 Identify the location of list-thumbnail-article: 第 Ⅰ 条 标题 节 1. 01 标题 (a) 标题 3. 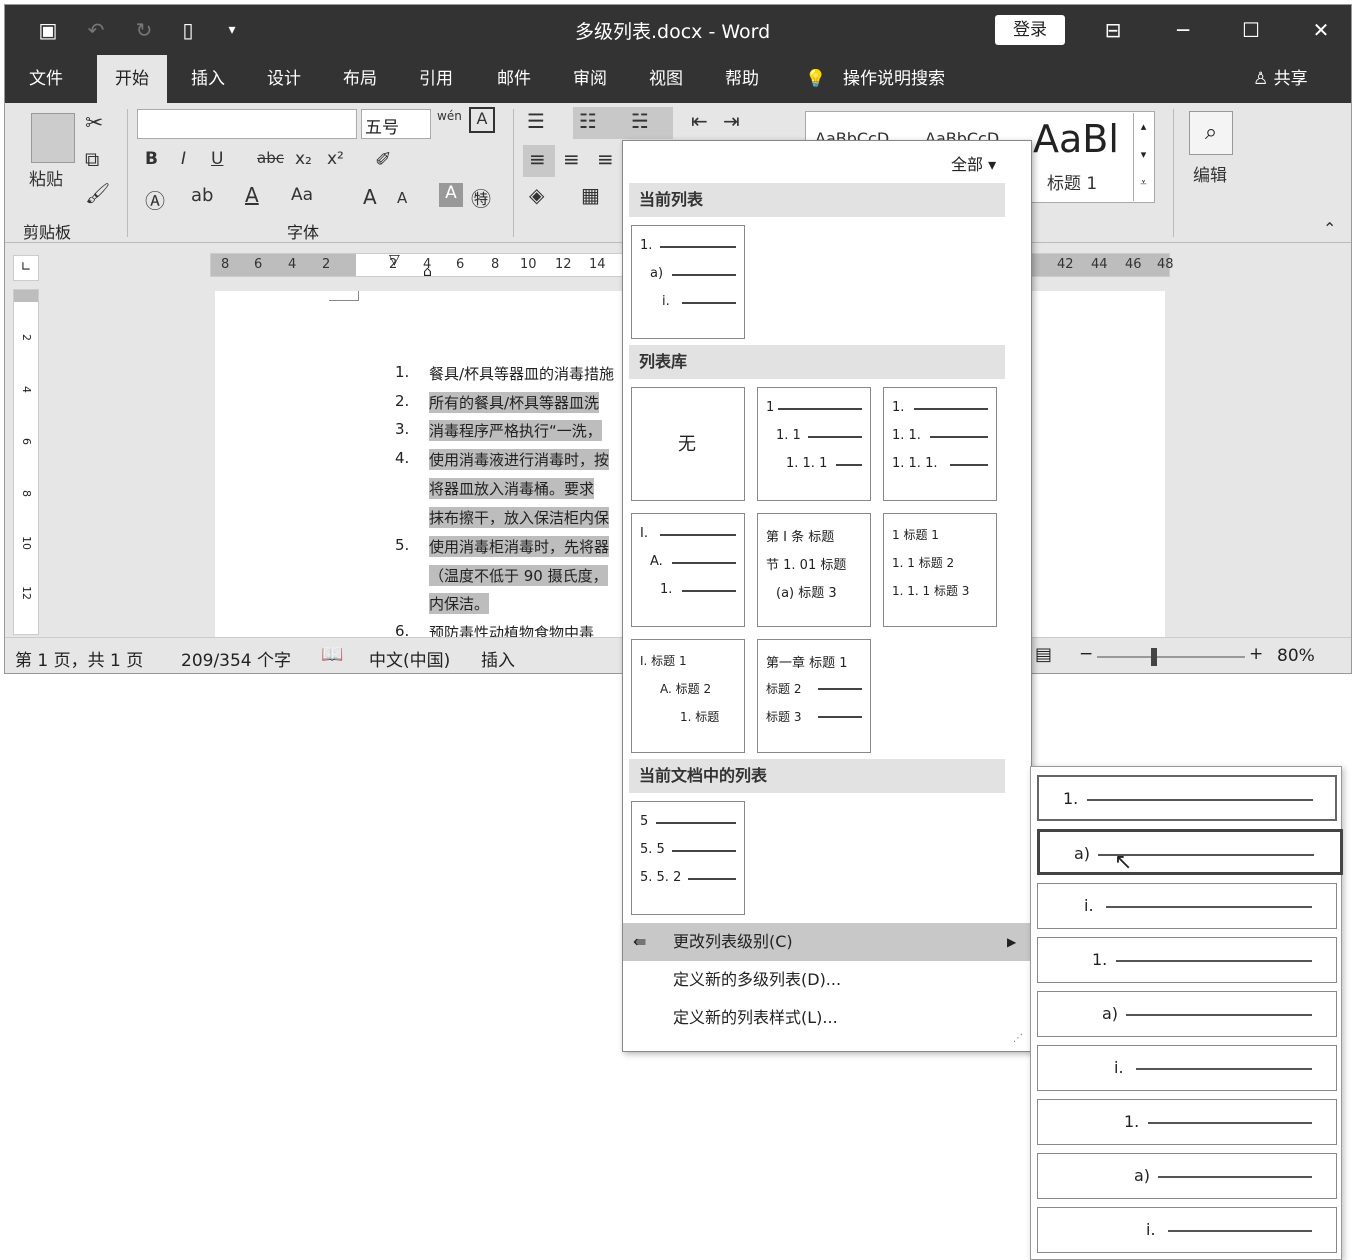
(814, 570).